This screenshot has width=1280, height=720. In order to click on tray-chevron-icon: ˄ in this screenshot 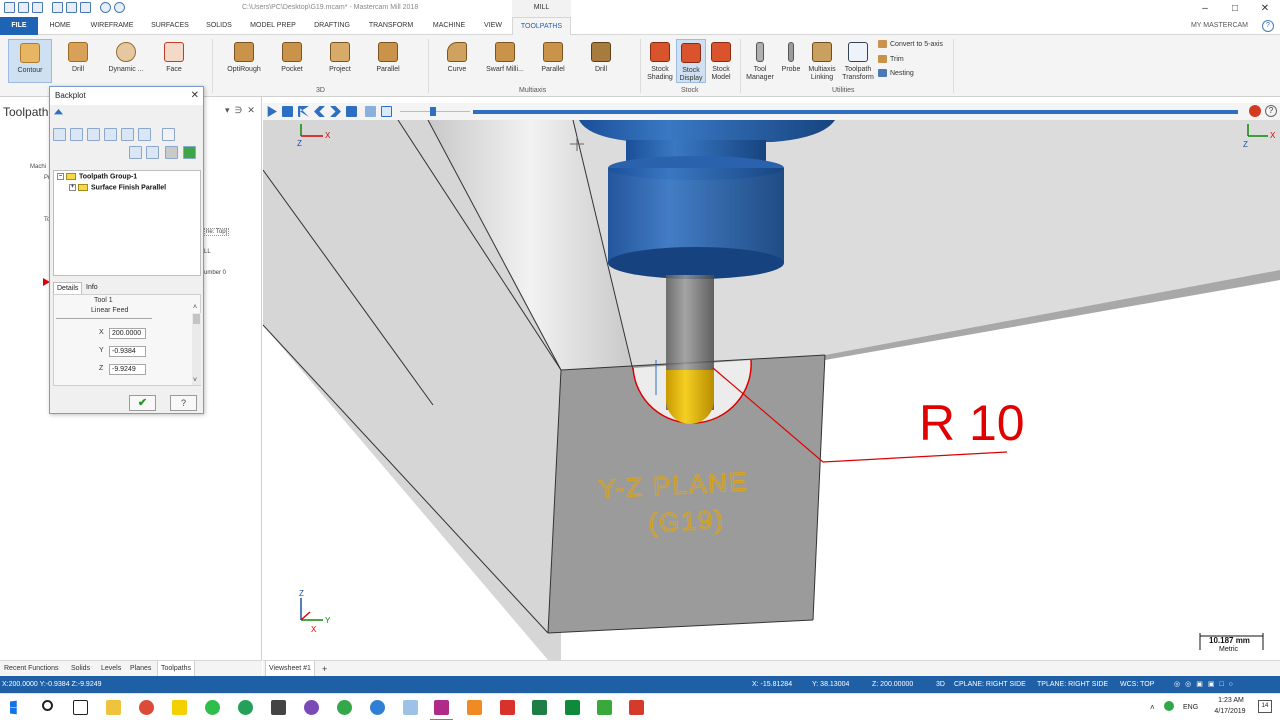, I will do `click(1152, 707)`.